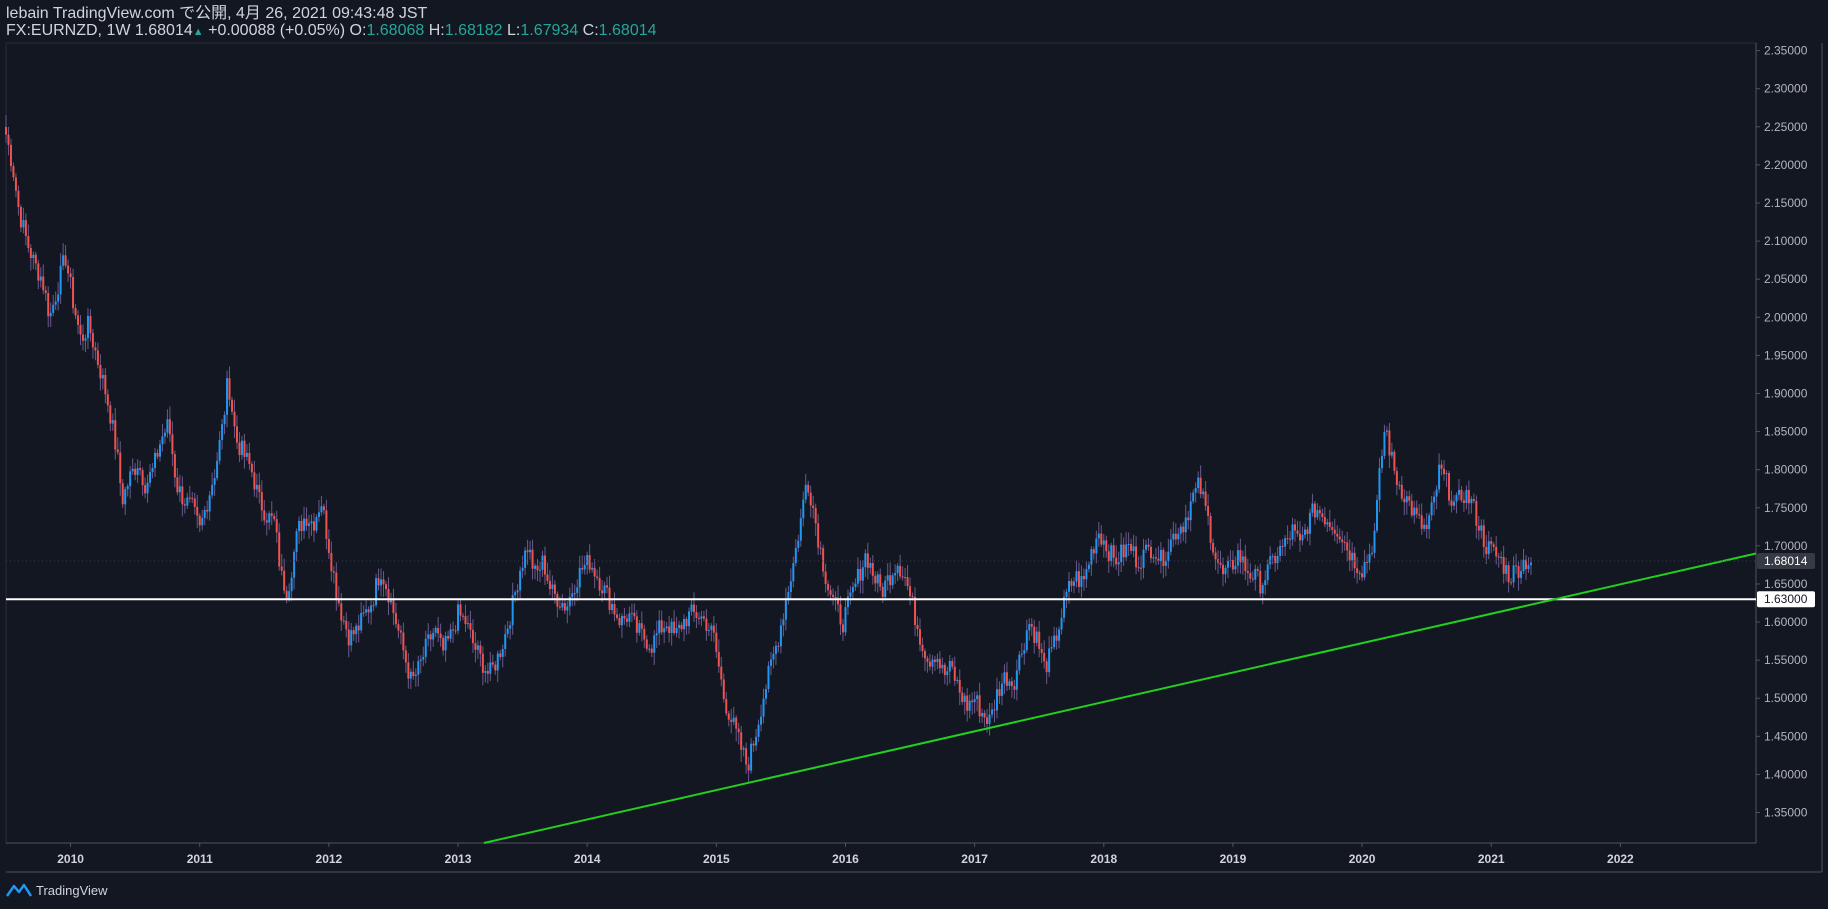 The width and height of the screenshot is (1828, 909). Describe the element at coordinates (1786, 584) in the screenshot. I see `price-tick-label: 1.65000` at that location.